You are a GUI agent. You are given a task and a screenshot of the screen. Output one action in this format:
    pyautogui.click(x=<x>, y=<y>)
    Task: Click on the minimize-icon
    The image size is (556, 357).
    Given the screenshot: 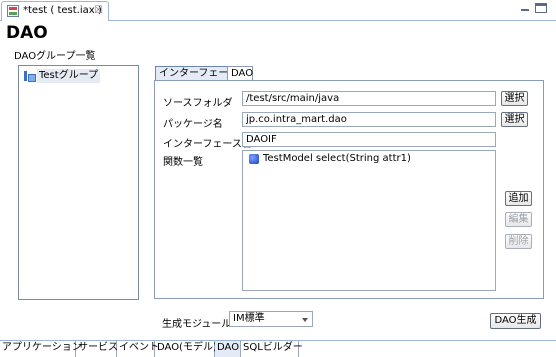 What is the action you would take?
    pyautogui.click(x=525, y=8)
    